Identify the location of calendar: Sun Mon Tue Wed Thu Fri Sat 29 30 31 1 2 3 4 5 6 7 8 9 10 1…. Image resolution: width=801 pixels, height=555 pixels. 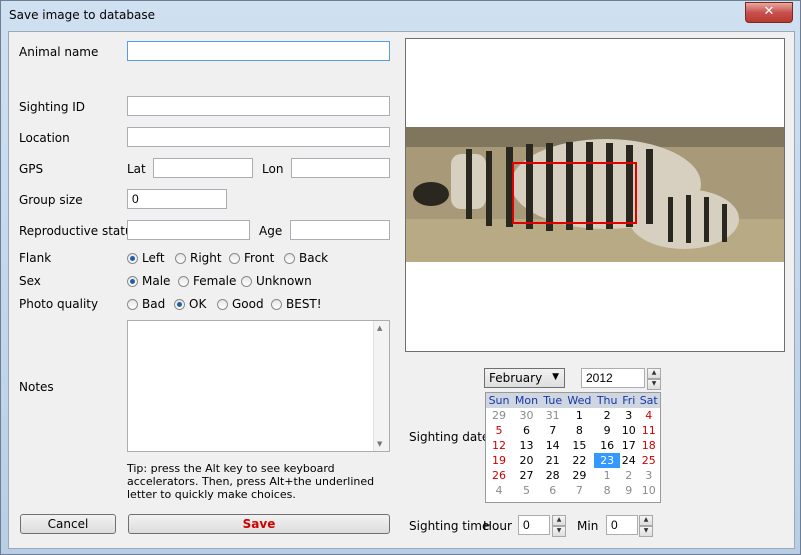
(573, 447).